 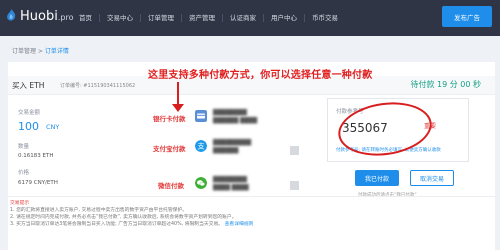 I want to click on breadcrumb: 订单管理 > 订单详情, so click(x=40, y=50).